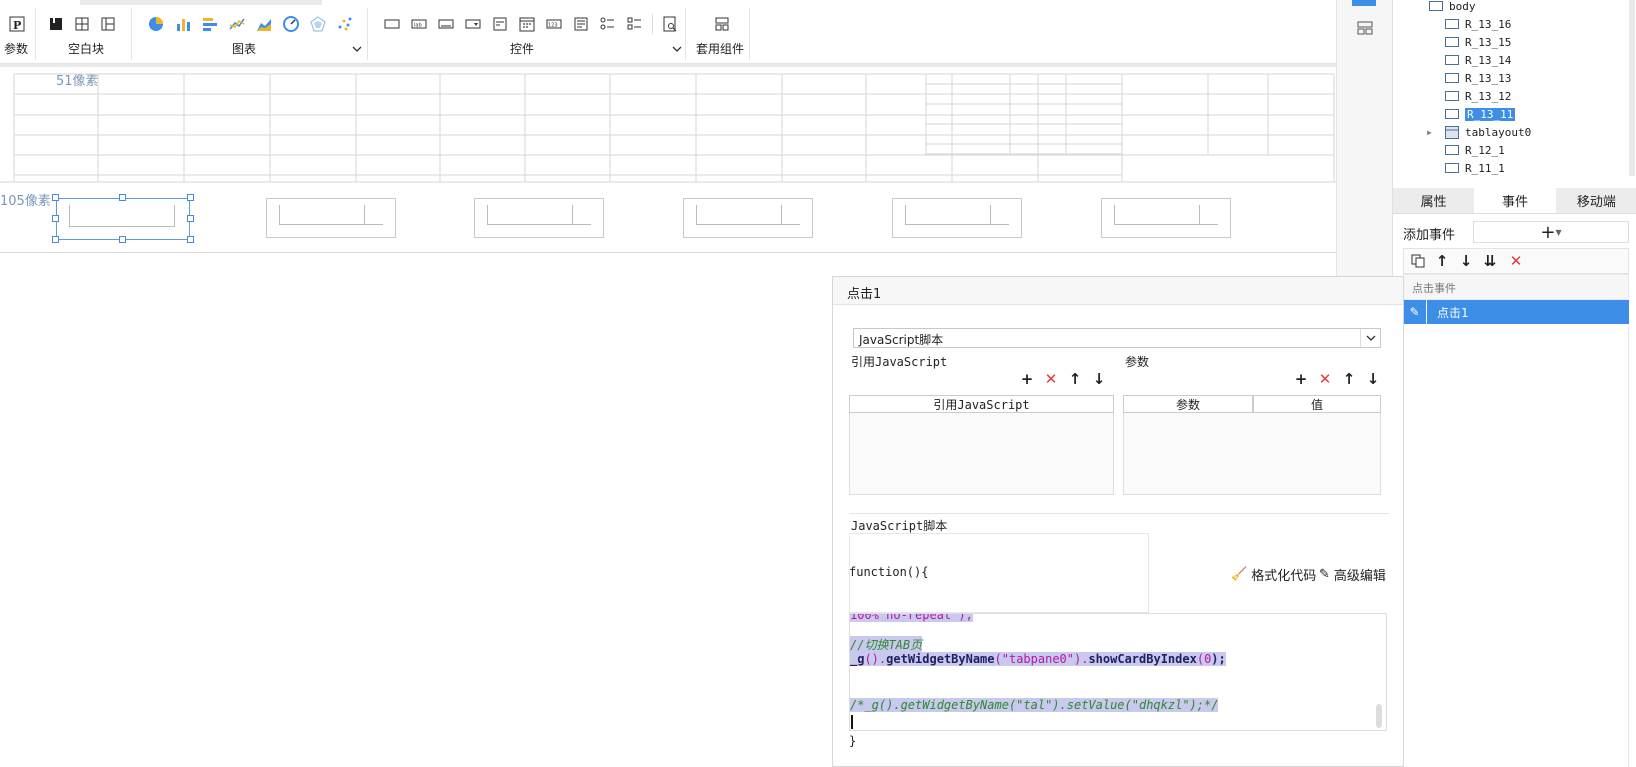 Image resolution: width=1636 pixels, height=767 pixels. I want to click on delete-param-icon: ✕, so click(1325, 379).